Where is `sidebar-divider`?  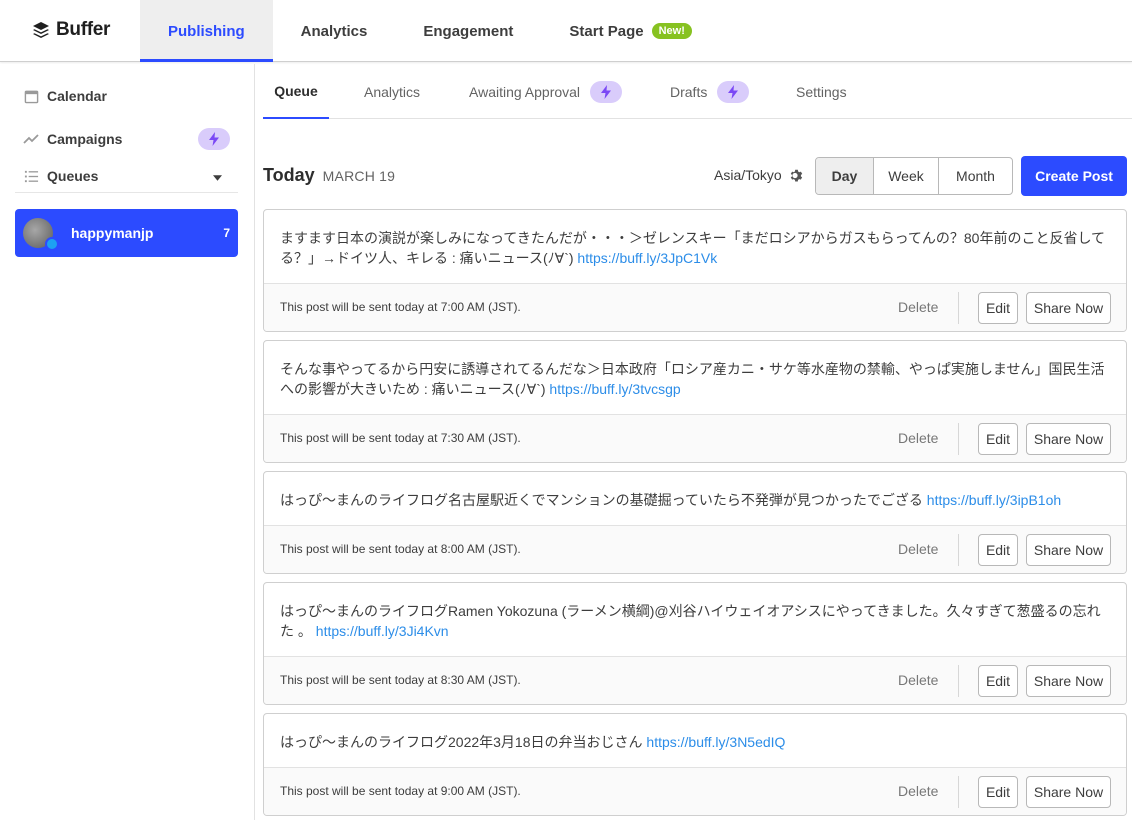
sidebar-divider is located at coordinates (126, 192).